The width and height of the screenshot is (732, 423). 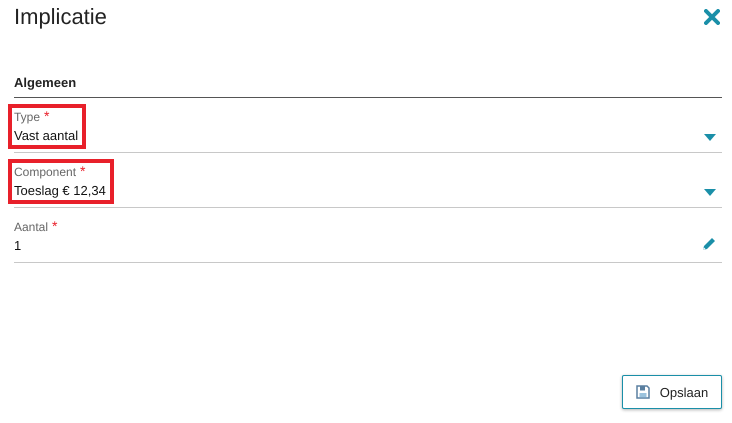 I want to click on pencil-icon, so click(x=709, y=244).